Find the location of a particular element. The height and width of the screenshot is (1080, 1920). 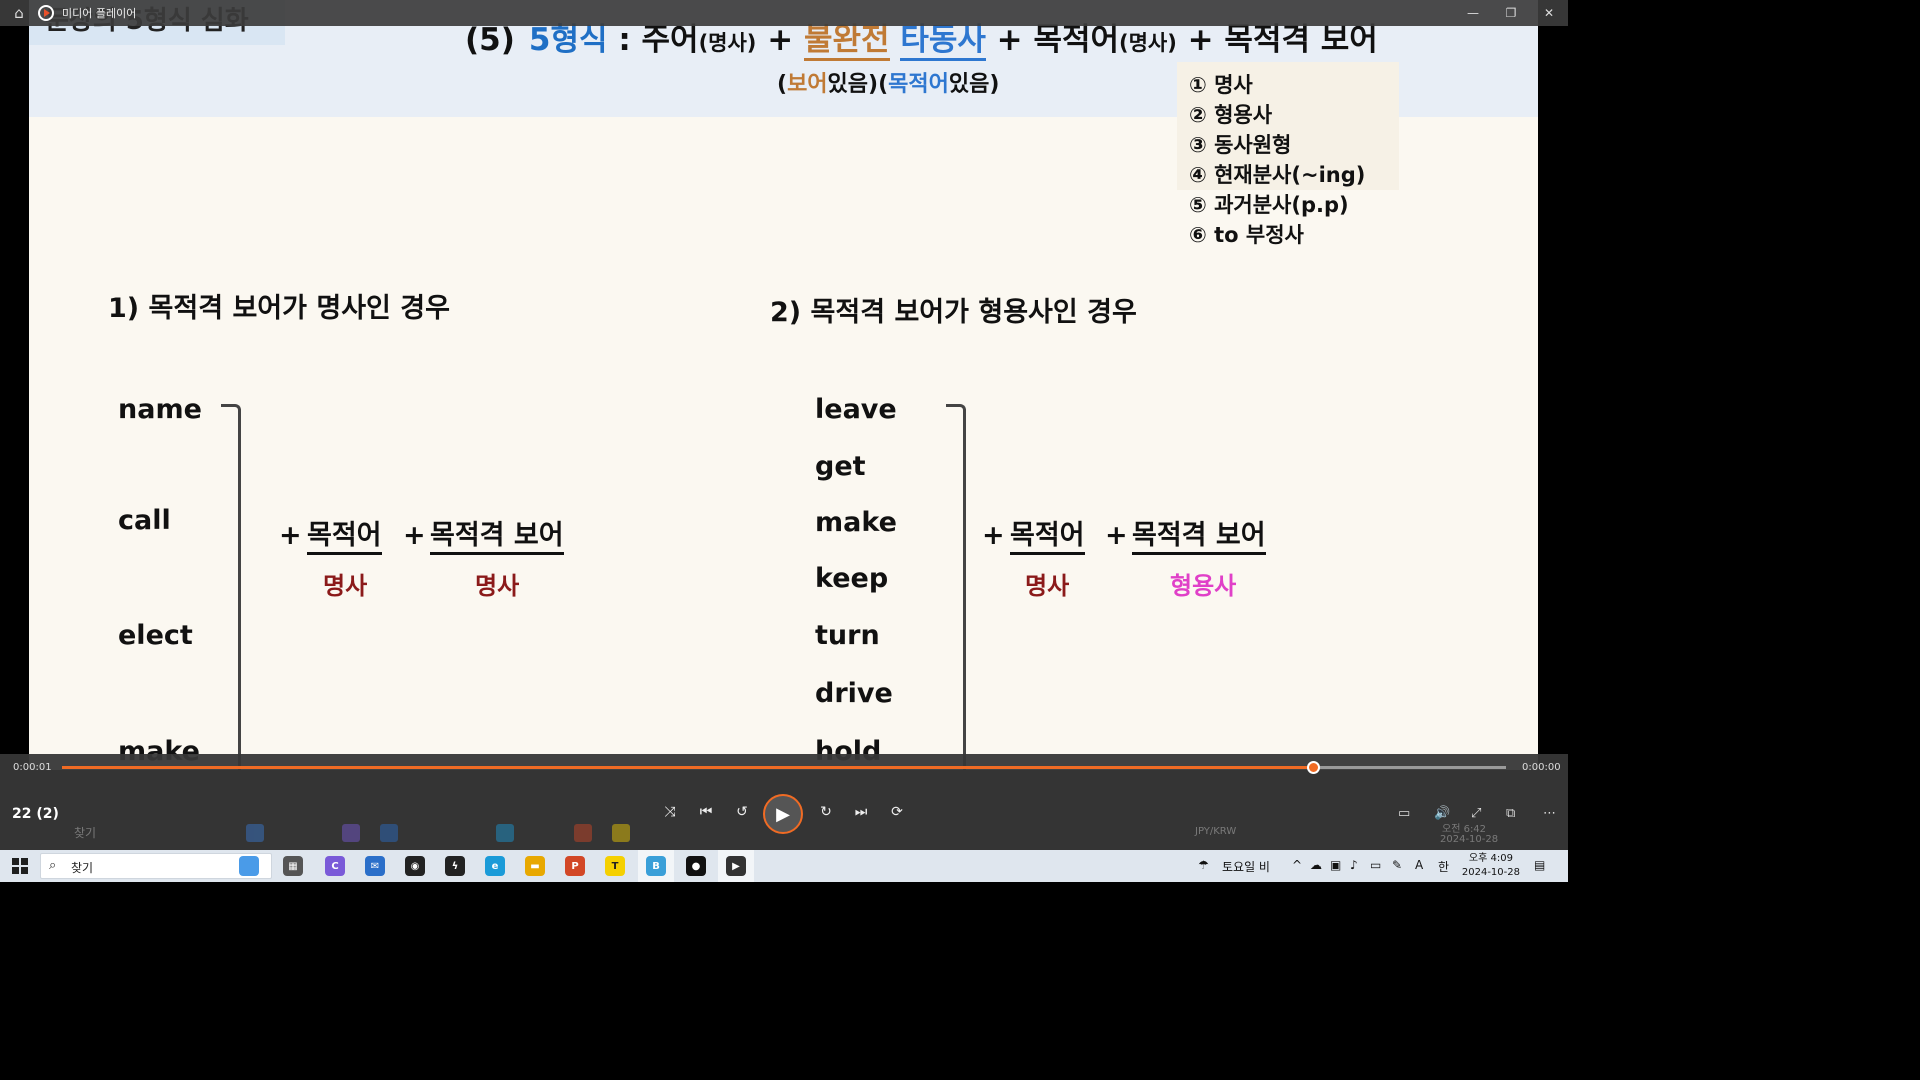

video-taskbar-reflection: 찾기 JPY/KRW 오전 6:42 2024-10-28 is located at coordinates (785, 834).